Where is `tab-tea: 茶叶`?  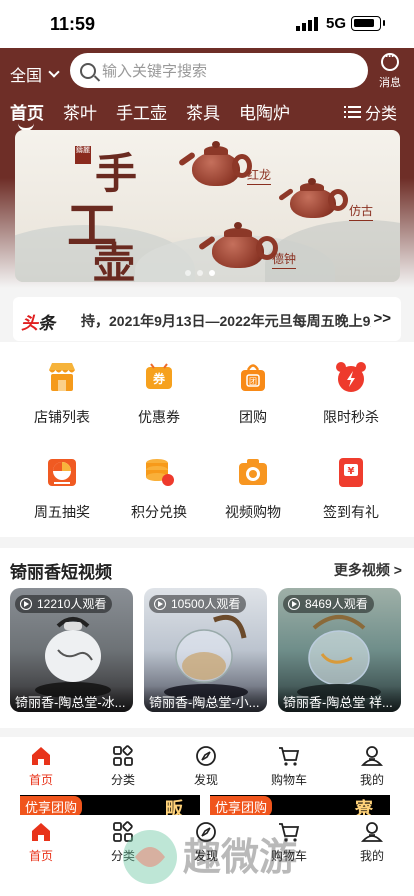
tab-tea: 茶叶 is located at coordinates (80, 111).